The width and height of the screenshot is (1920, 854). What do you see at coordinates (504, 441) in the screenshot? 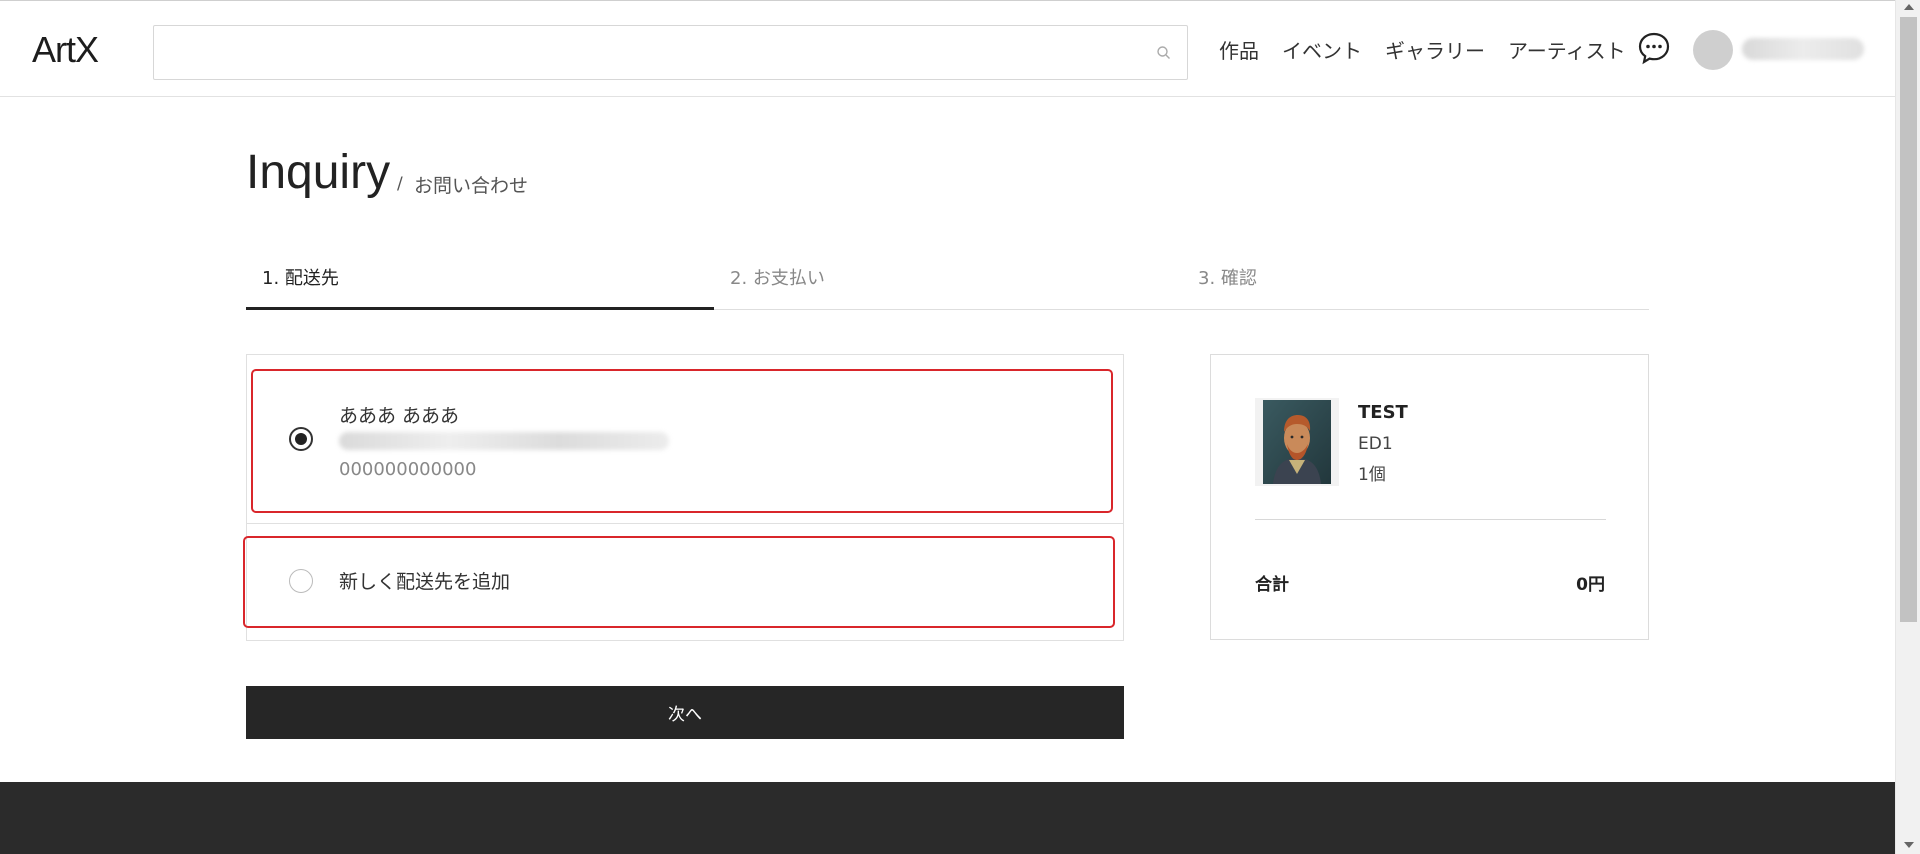
I see `address-detail-blurred` at bounding box center [504, 441].